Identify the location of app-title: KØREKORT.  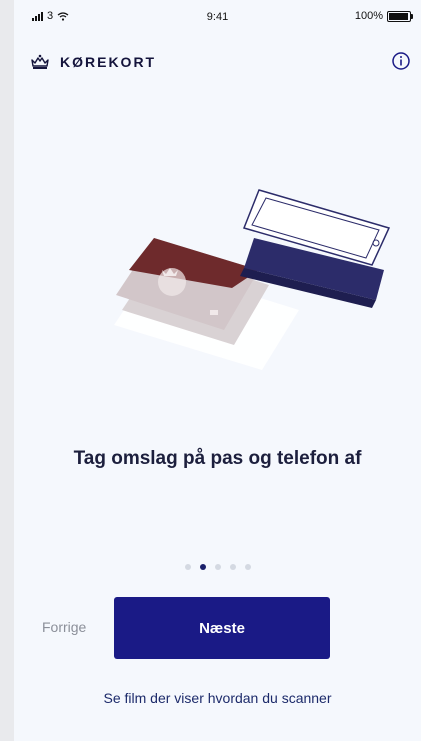
(108, 62).